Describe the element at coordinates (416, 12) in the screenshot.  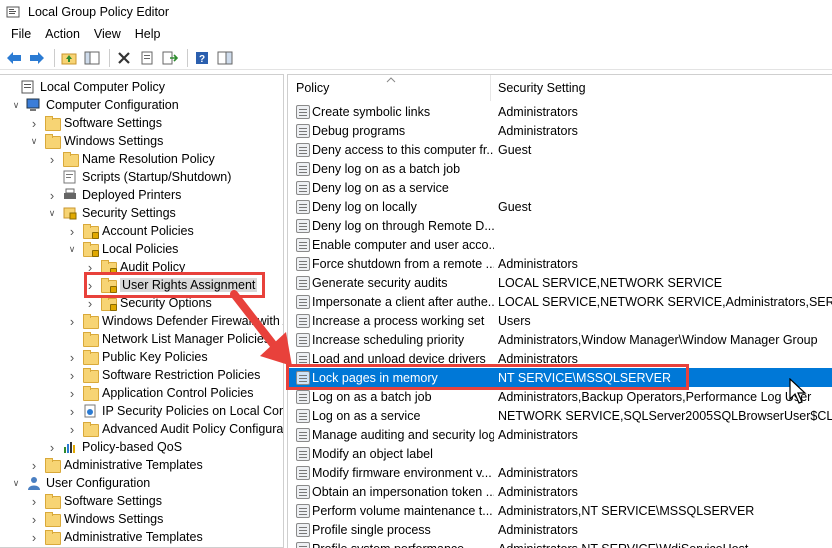
I see `title-bar: Local Group Policy Editor` at that location.